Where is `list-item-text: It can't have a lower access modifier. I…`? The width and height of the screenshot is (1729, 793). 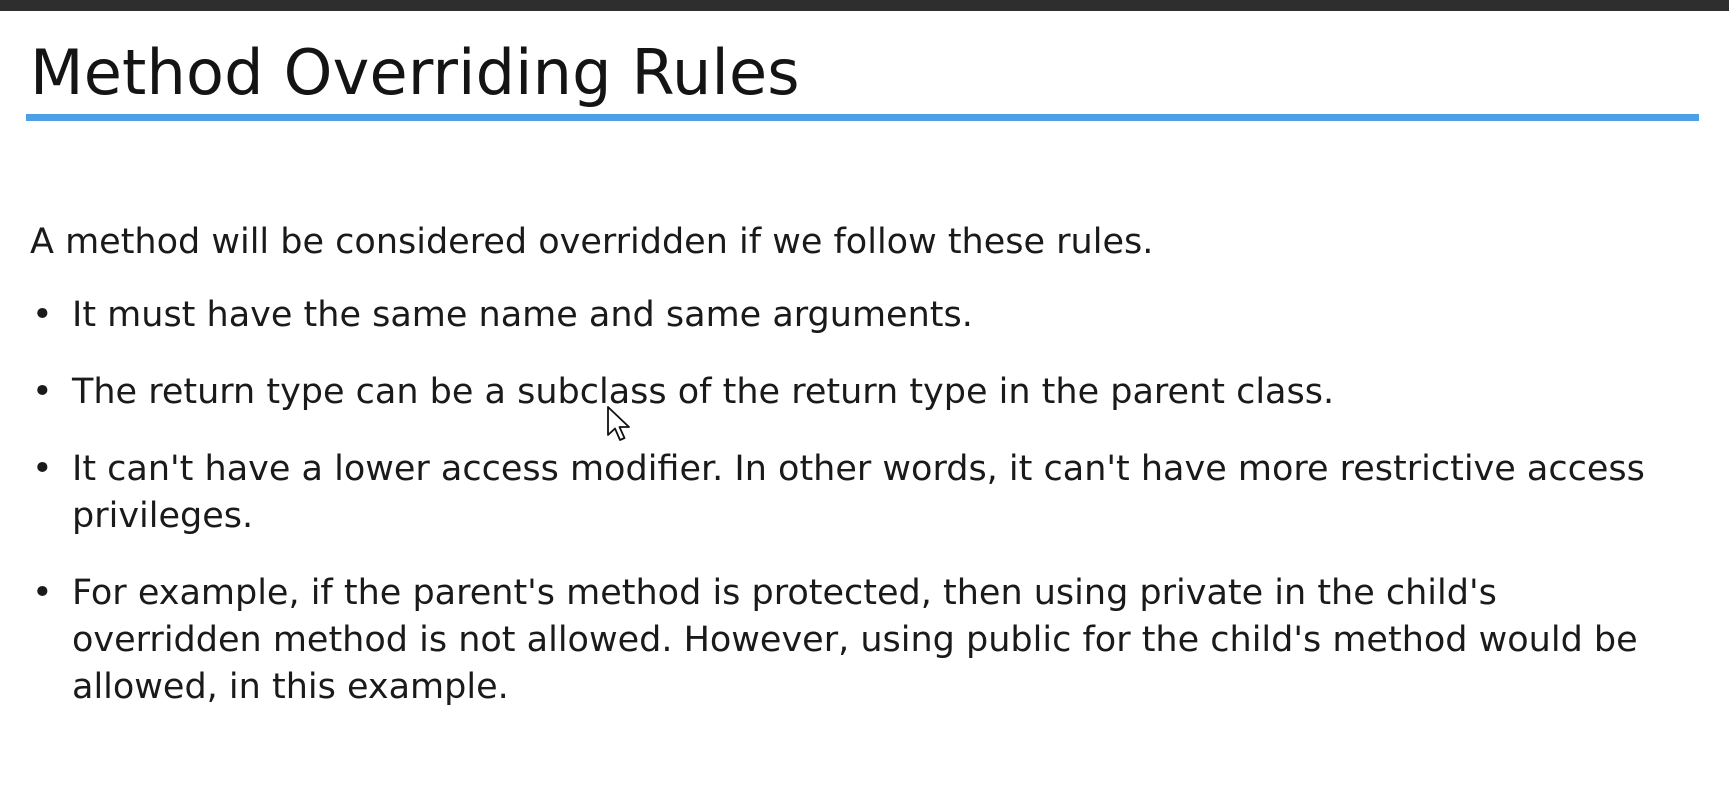
list-item-text: It can't have a lower access modifier. I… is located at coordinates (858, 492).